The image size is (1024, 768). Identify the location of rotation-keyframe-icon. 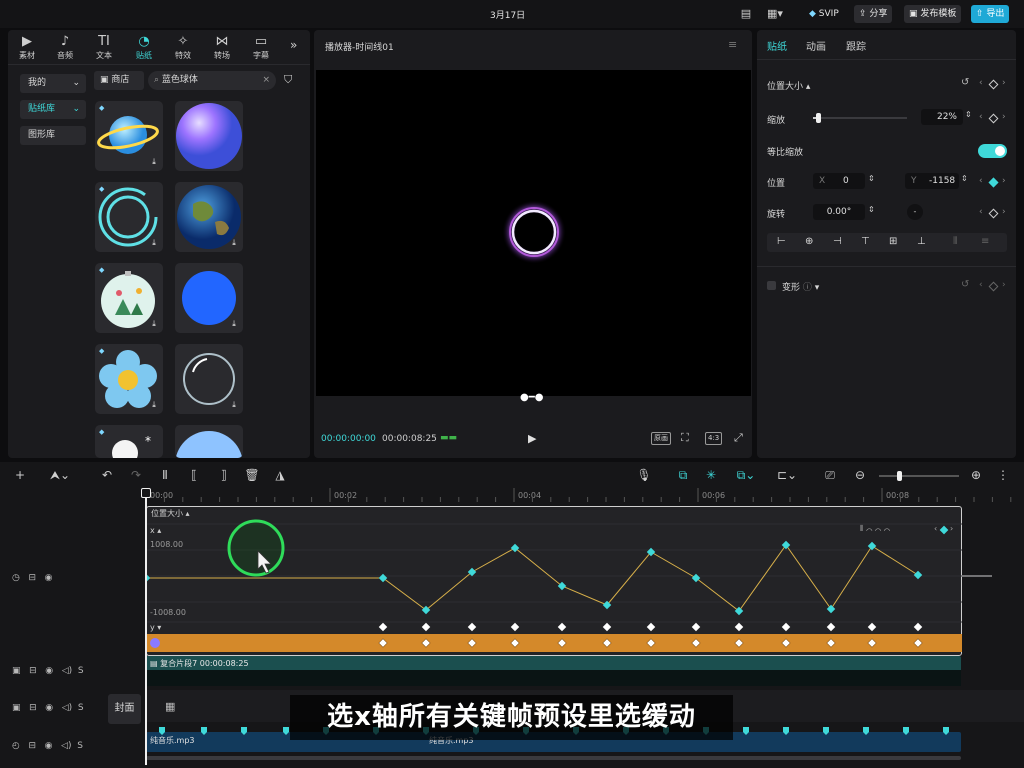
(993, 213).